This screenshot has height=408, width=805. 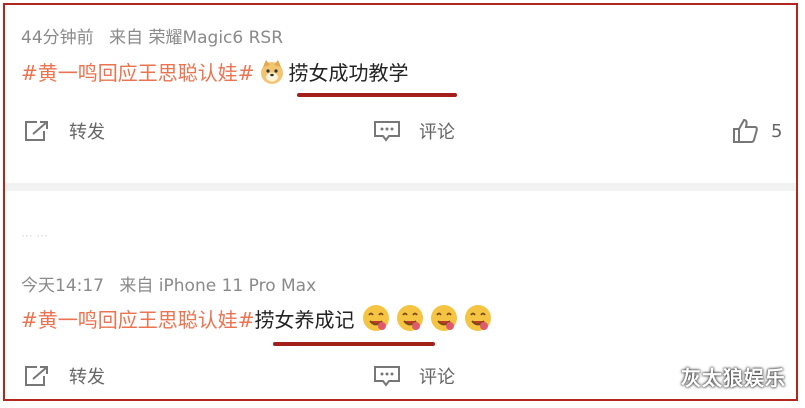 What do you see at coordinates (777, 131) in the screenshot?
I see `like-count: 5` at bounding box center [777, 131].